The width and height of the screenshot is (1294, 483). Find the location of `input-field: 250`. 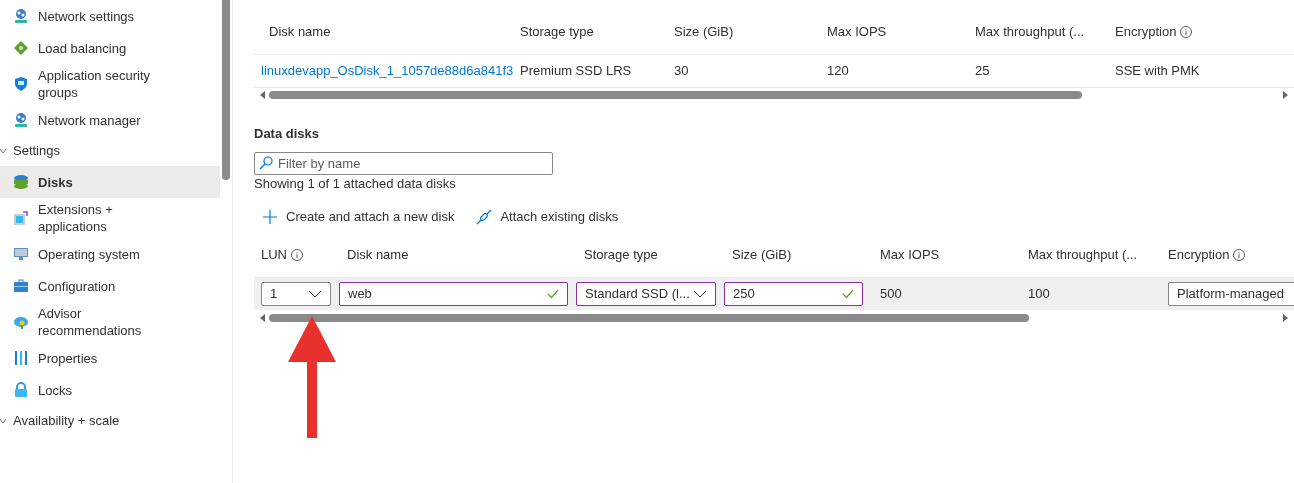

input-field: 250 is located at coordinates (793, 294).